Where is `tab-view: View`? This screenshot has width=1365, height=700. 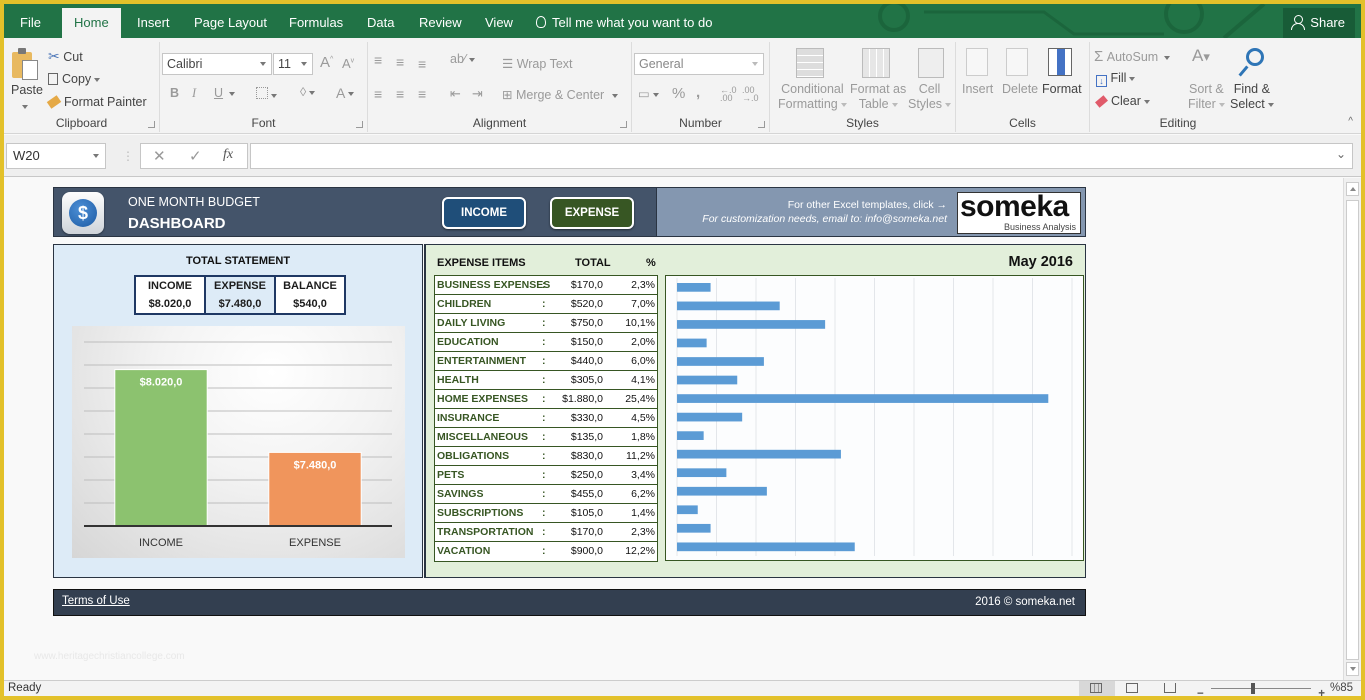
tab-view: View is located at coordinates (499, 23).